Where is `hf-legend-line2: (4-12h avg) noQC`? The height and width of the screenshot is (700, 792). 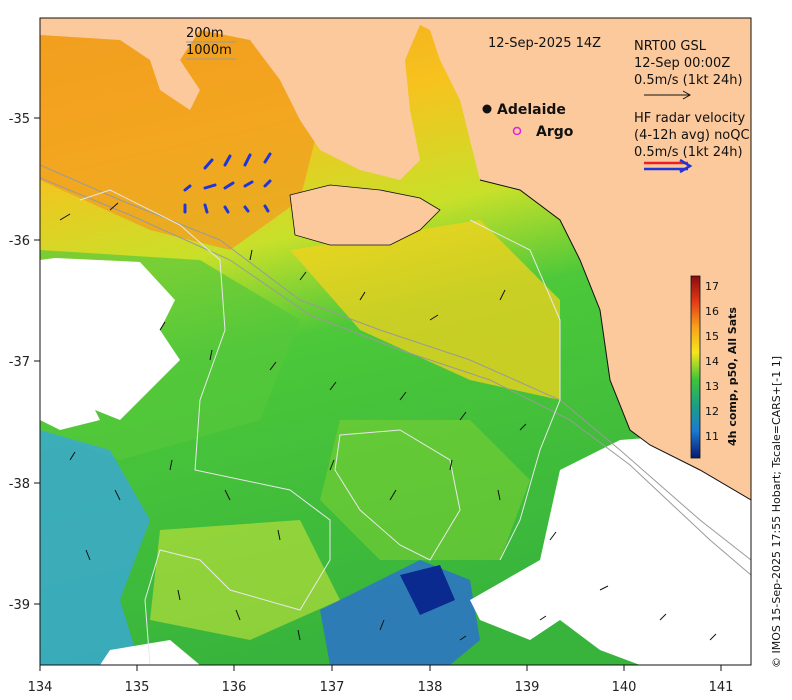
hf-legend-line2: (4-12h avg) noQC is located at coordinates (692, 135).